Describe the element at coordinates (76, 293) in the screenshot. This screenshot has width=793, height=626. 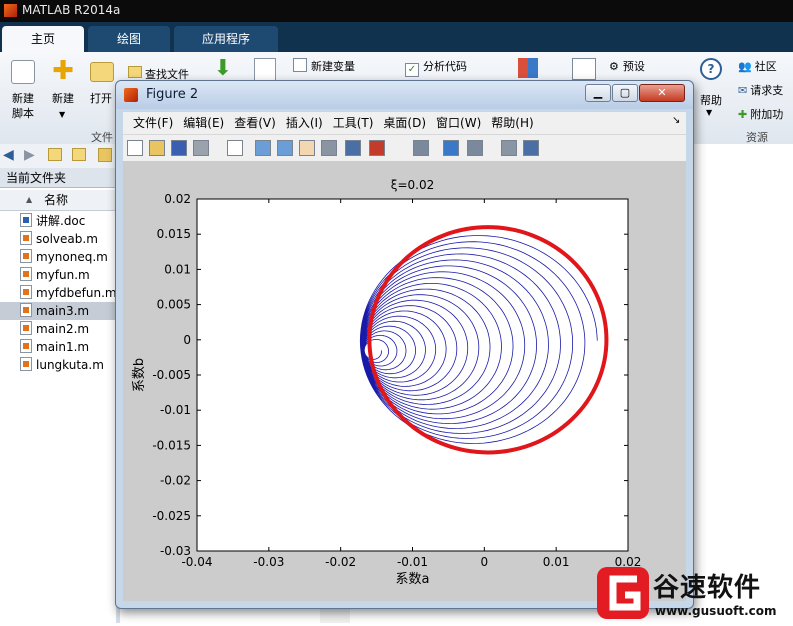
I see `file-name: myfdbefun.m` at that location.